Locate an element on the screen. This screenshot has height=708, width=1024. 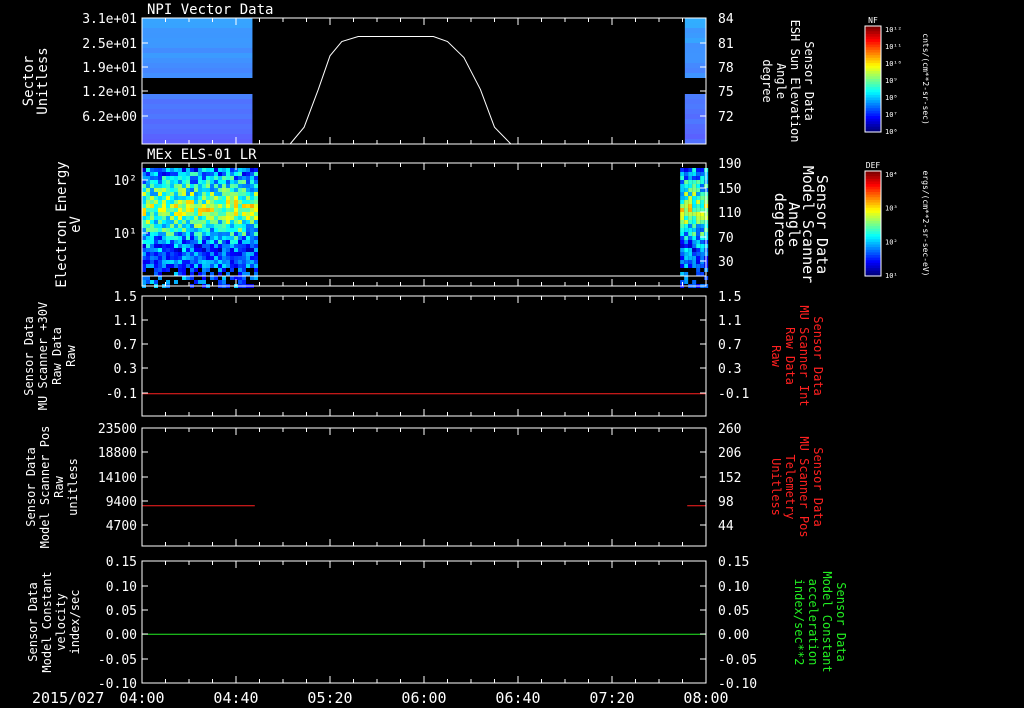
colorbar-tick-label: 10¹ is located at coordinates (891, 276).